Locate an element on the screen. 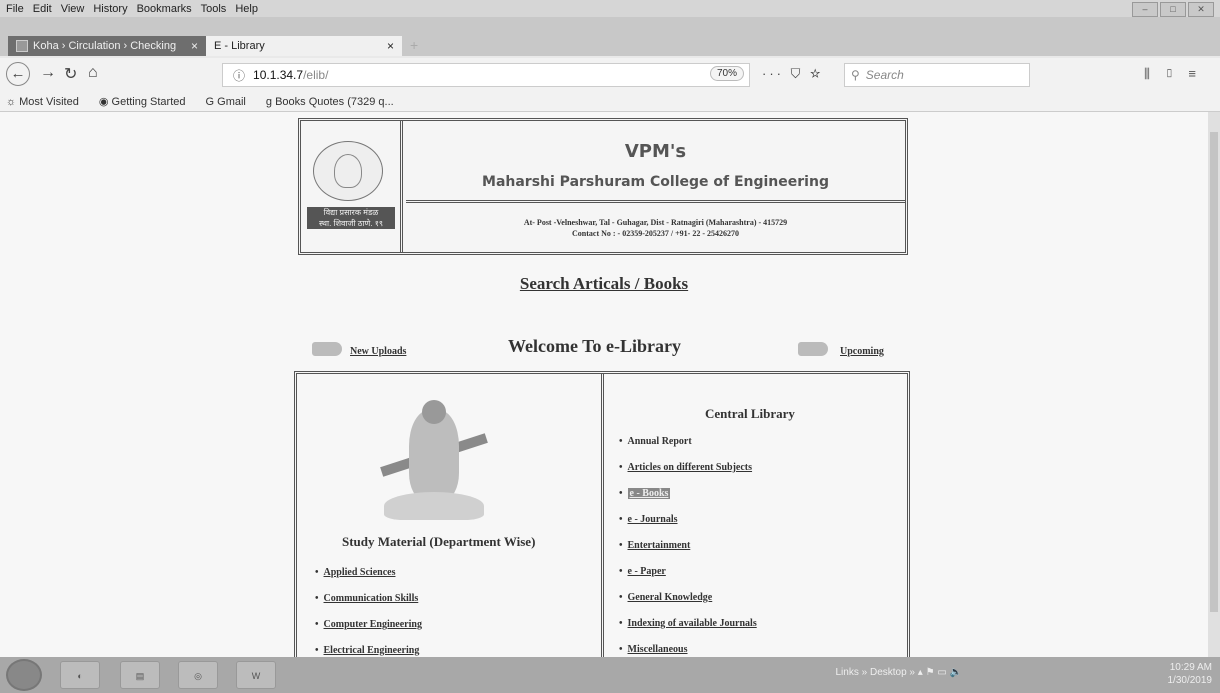 The image size is (1220, 693). new-tab-icon: + is located at coordinates (414, 45).